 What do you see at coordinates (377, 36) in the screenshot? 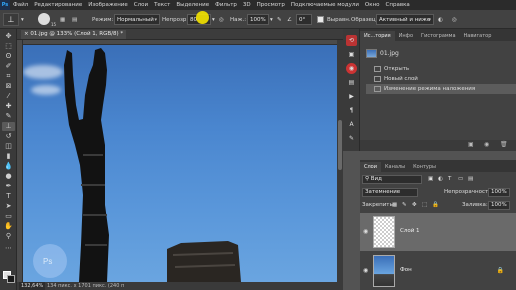
I see `tab-history: Ис...тория` at bounding box center [377, 36].